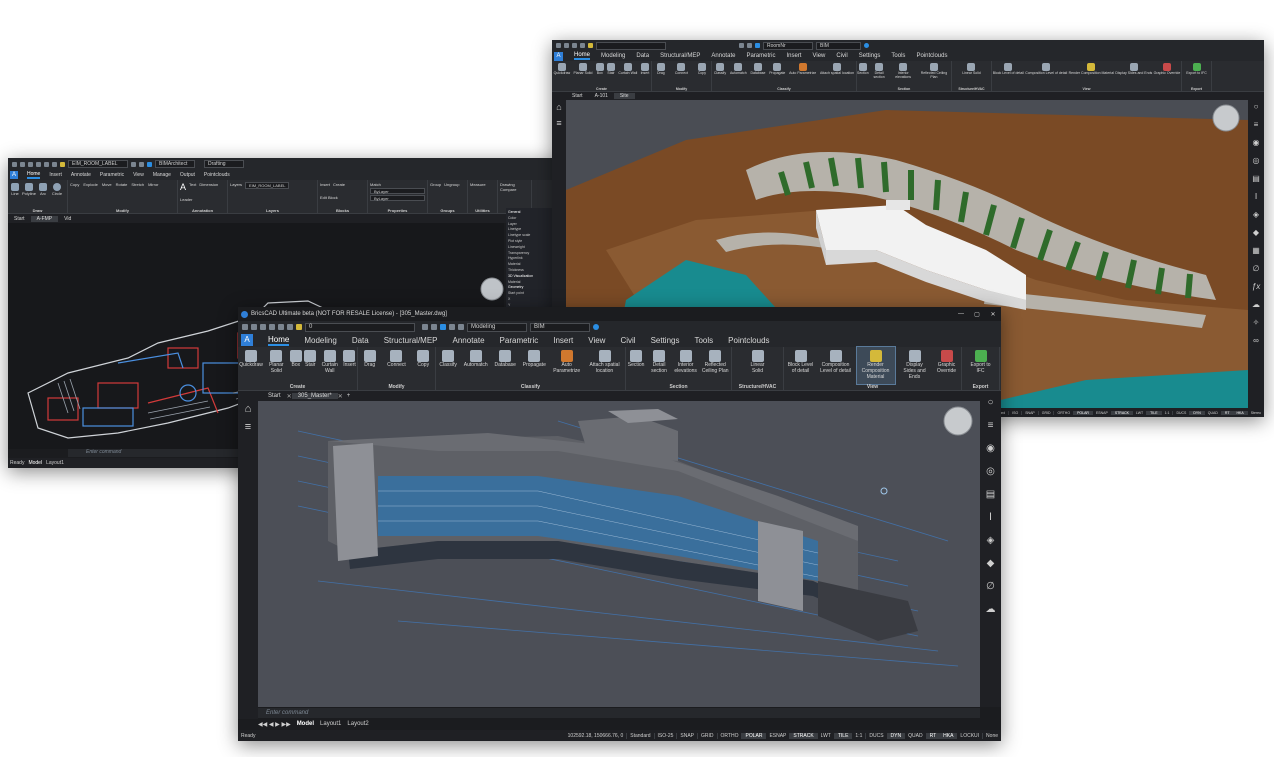 This screenshot has height=757, width=1274. Describe the element at coordinates (619, 713) in the screenshot. I see `command-line: Enter command` at that location.